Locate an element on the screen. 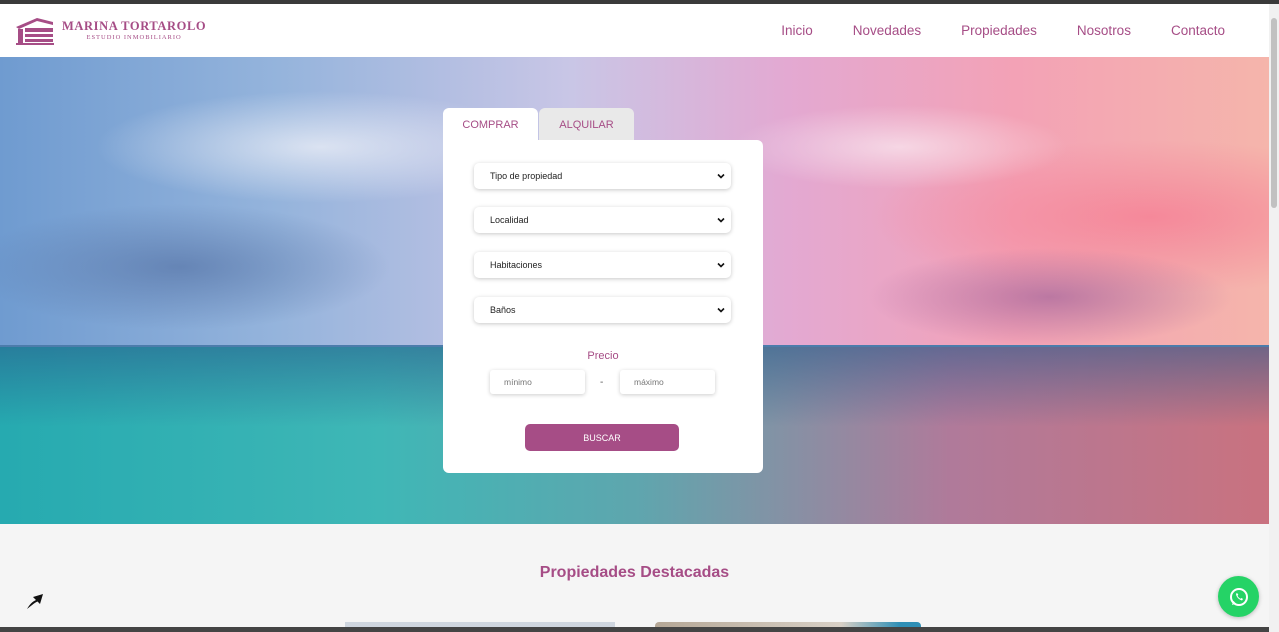 The height and width of the screenshot is (632, 1279). nav-propiedades: Propiedades is located at coordinates (999, 30).